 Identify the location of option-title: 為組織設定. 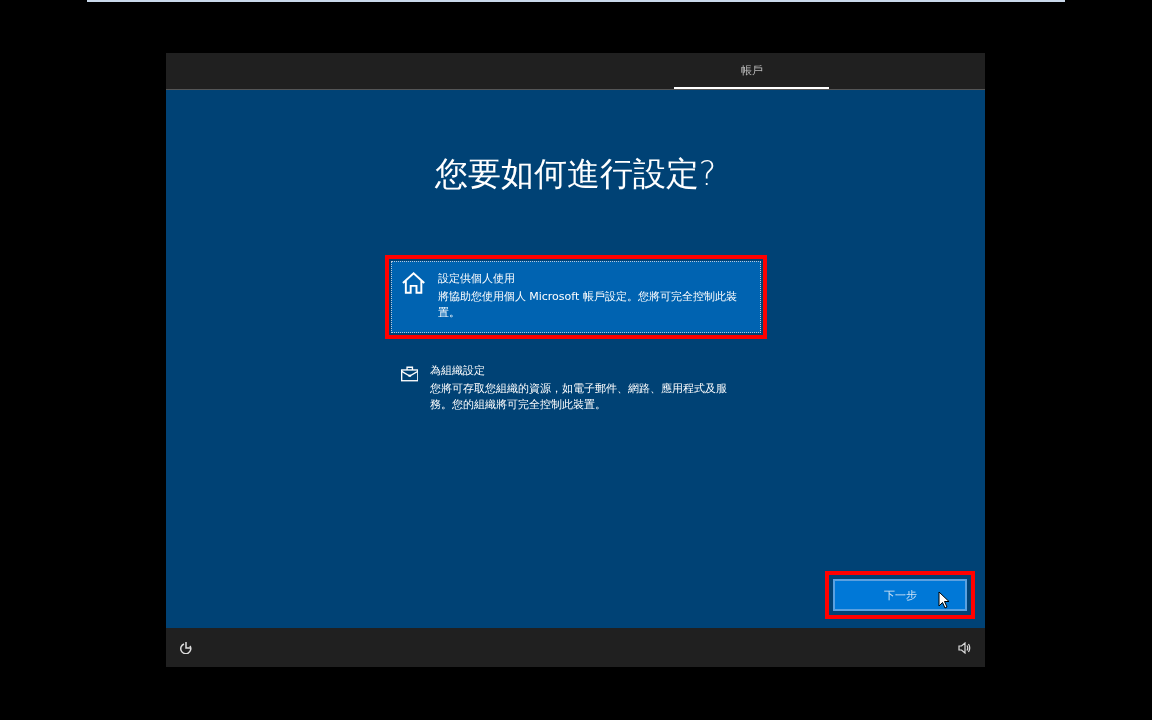
(458, 371).